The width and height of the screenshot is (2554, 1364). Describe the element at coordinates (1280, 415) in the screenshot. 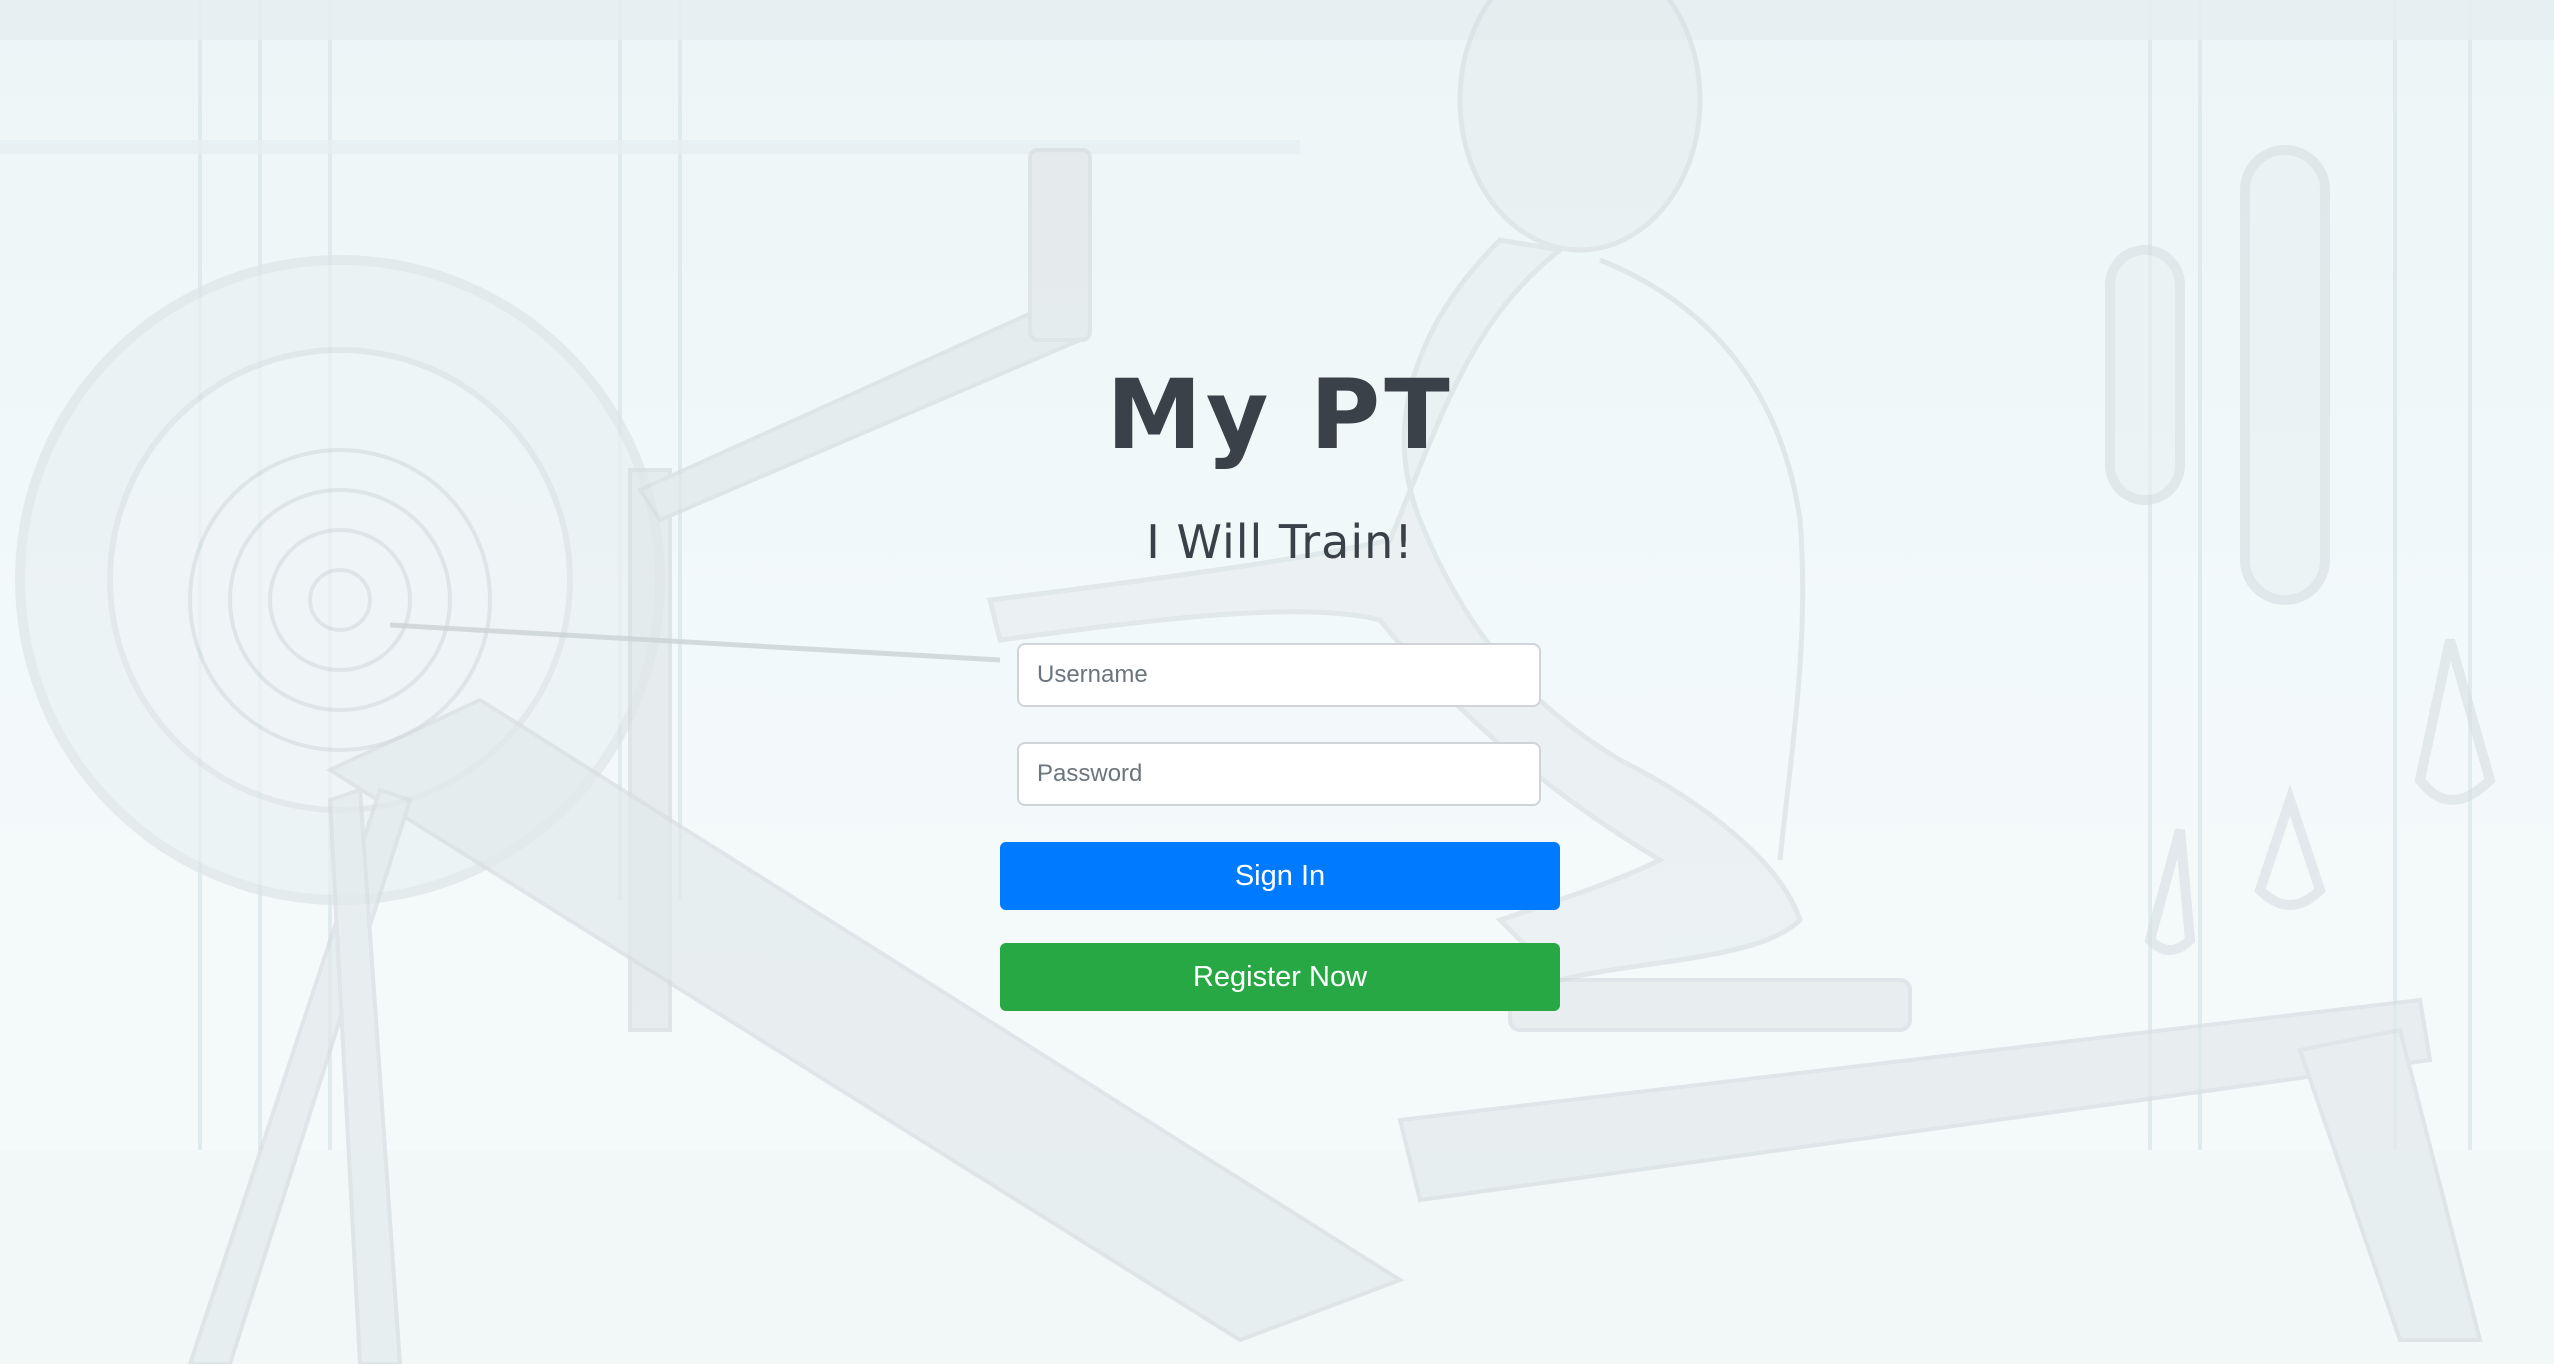

I see `app-title: My PT` at that location.